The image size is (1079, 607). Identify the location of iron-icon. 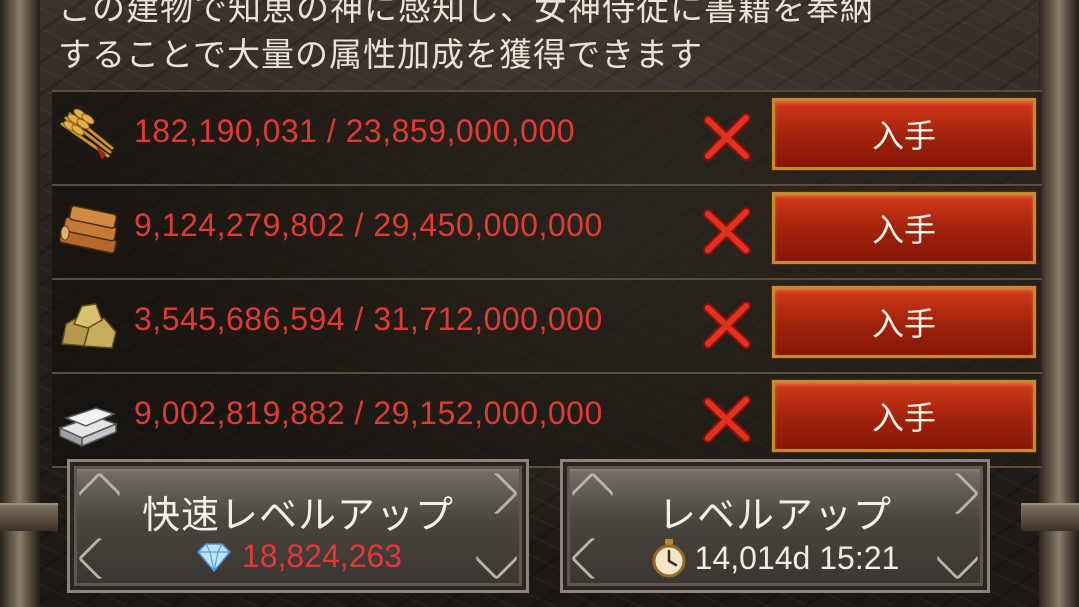
(88, 427).